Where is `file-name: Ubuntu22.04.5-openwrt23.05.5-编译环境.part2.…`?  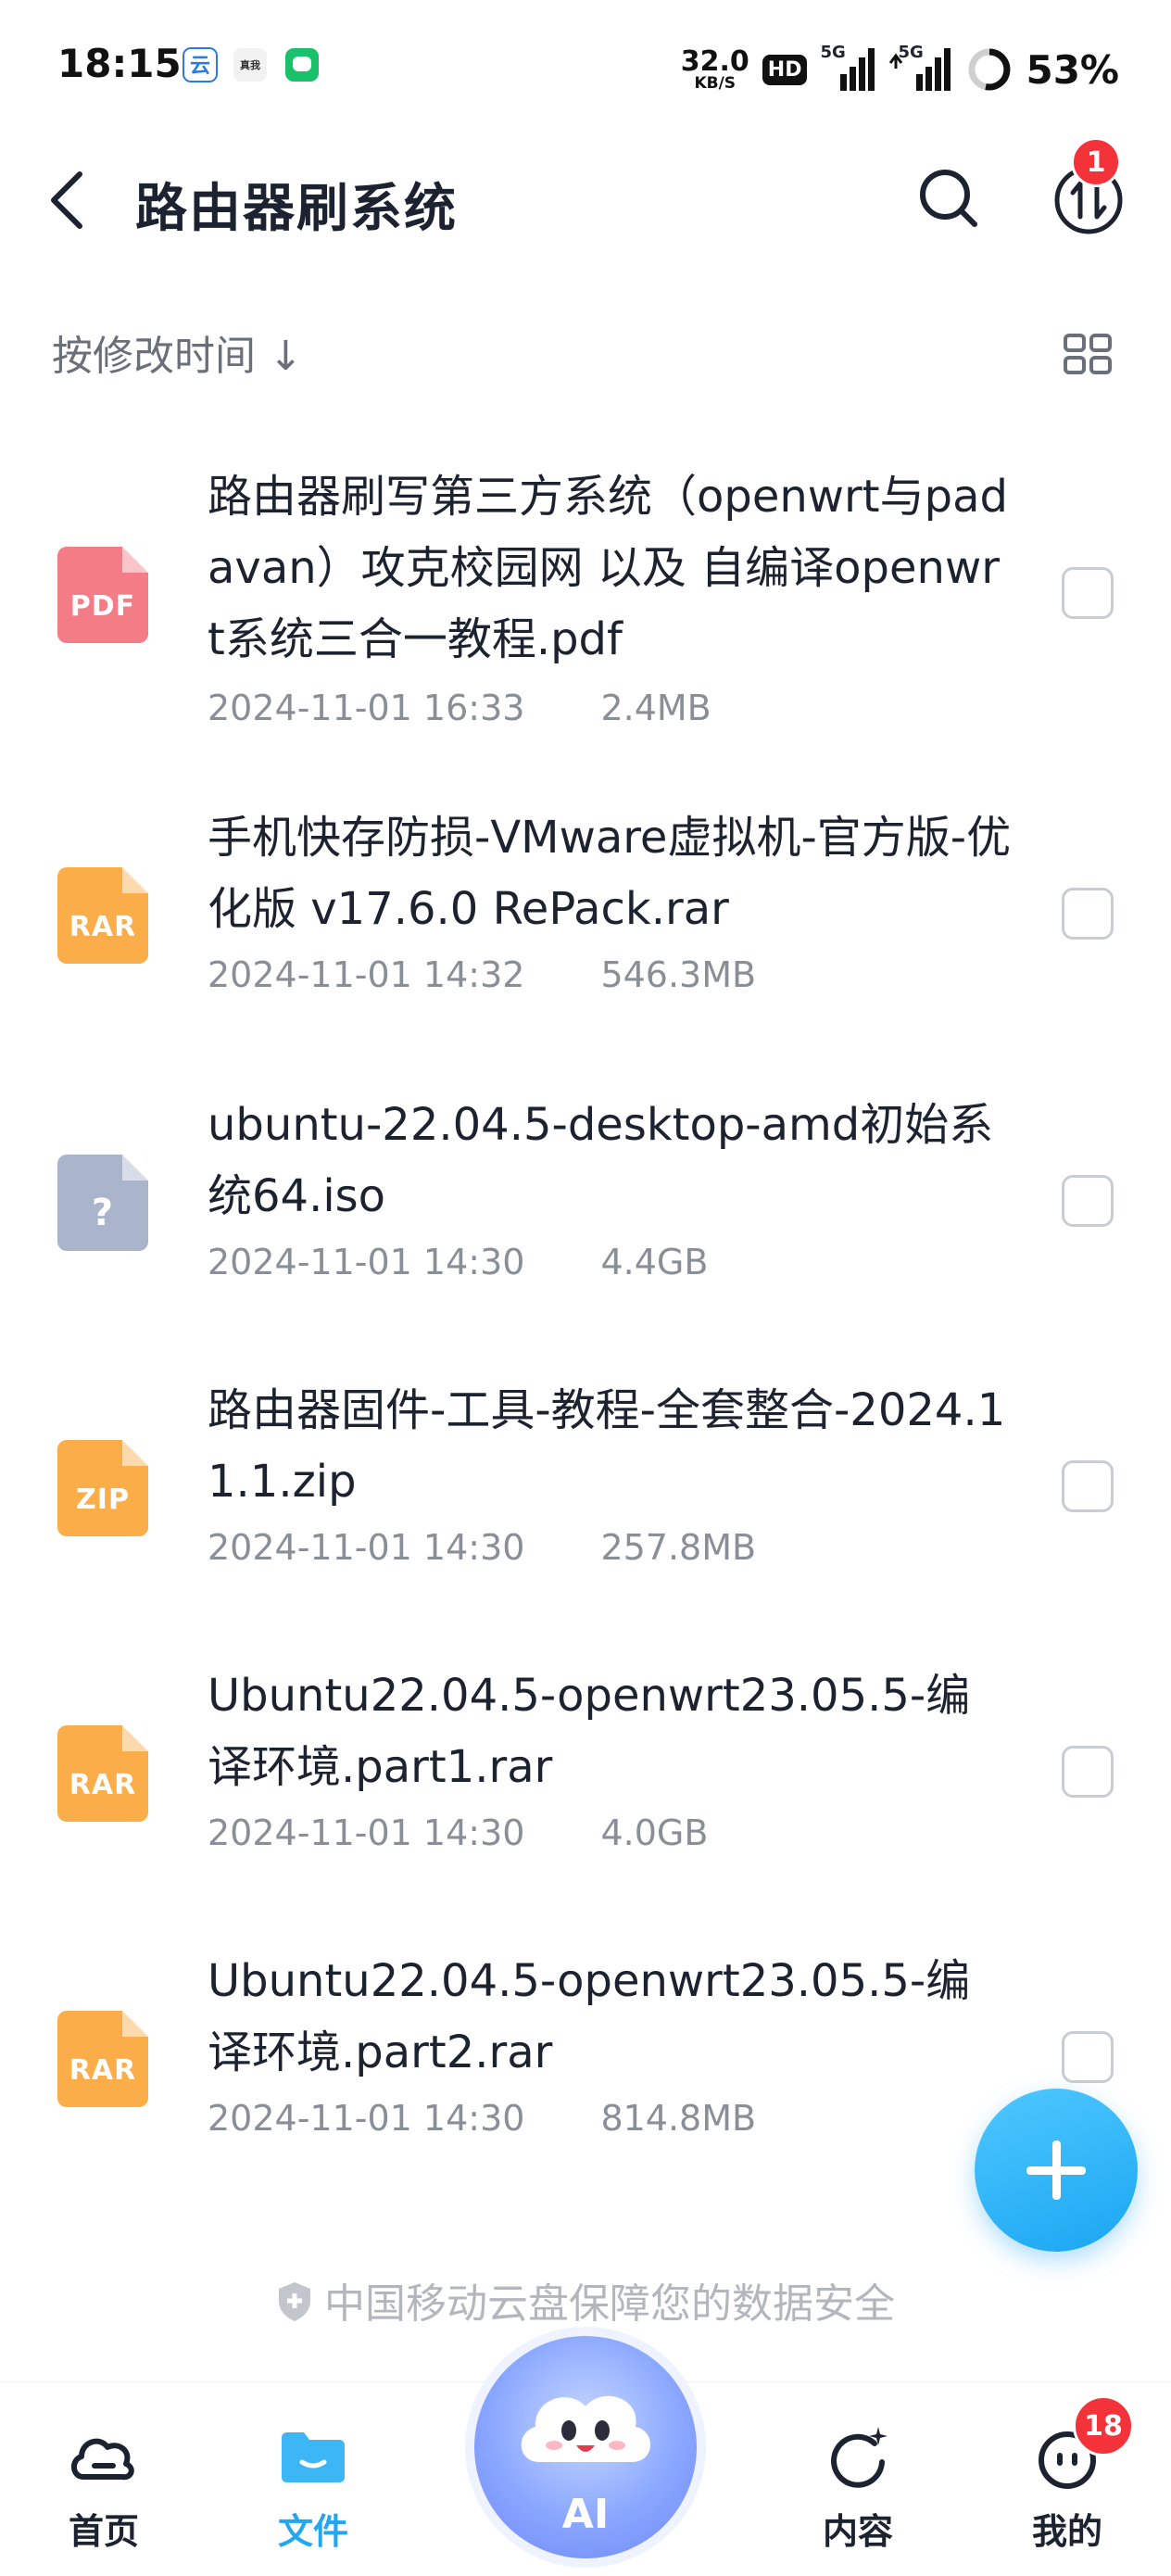 file-name: Ubuntu22.04.5-openwrt23.05.5-编译环境.part2.… is located at coordinates (590, 2016).